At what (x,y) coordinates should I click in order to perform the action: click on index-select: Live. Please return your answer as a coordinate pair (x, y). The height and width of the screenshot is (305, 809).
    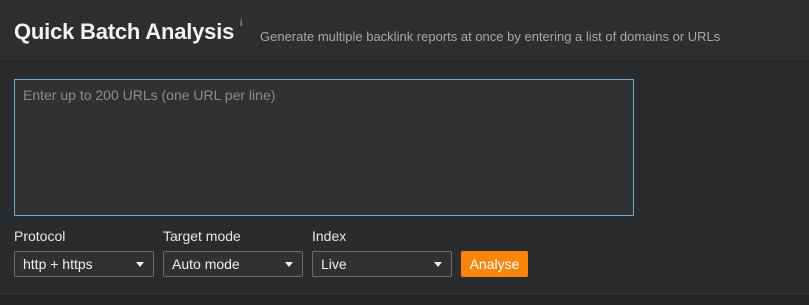
    Looking at the image, I should click on (382, 264).